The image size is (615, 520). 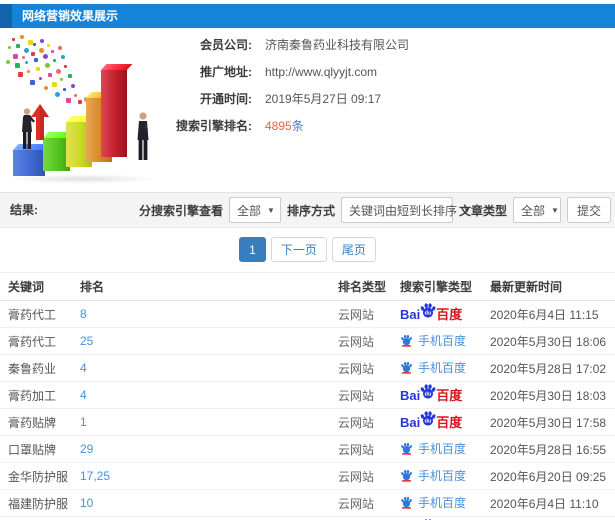 I want to click on table-row: 福建防护服 10 云网站 手机百度 2020年6月4日 11:10, so click(x=307, y=503).